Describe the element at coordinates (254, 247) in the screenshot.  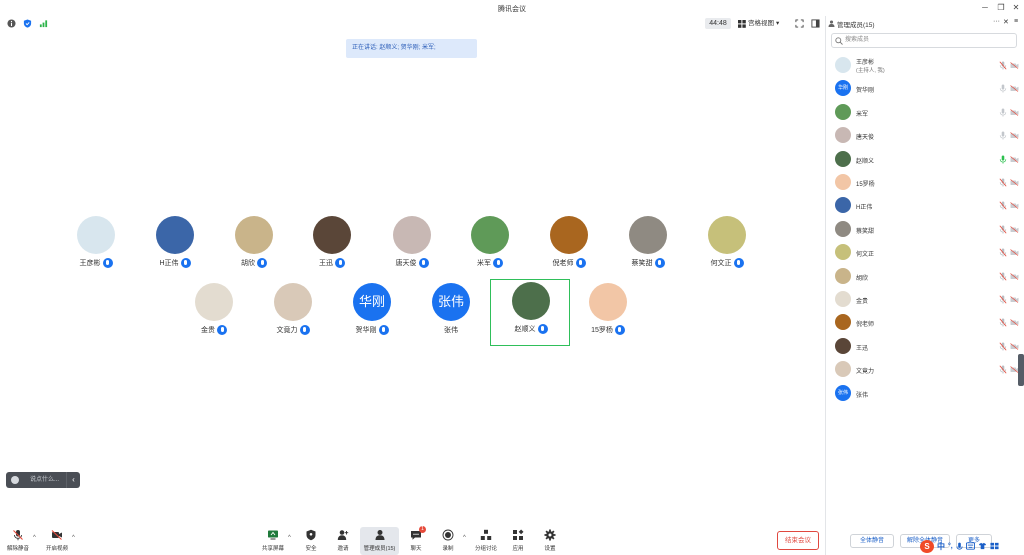
I see `participant-tile: 胡欣` at that location.